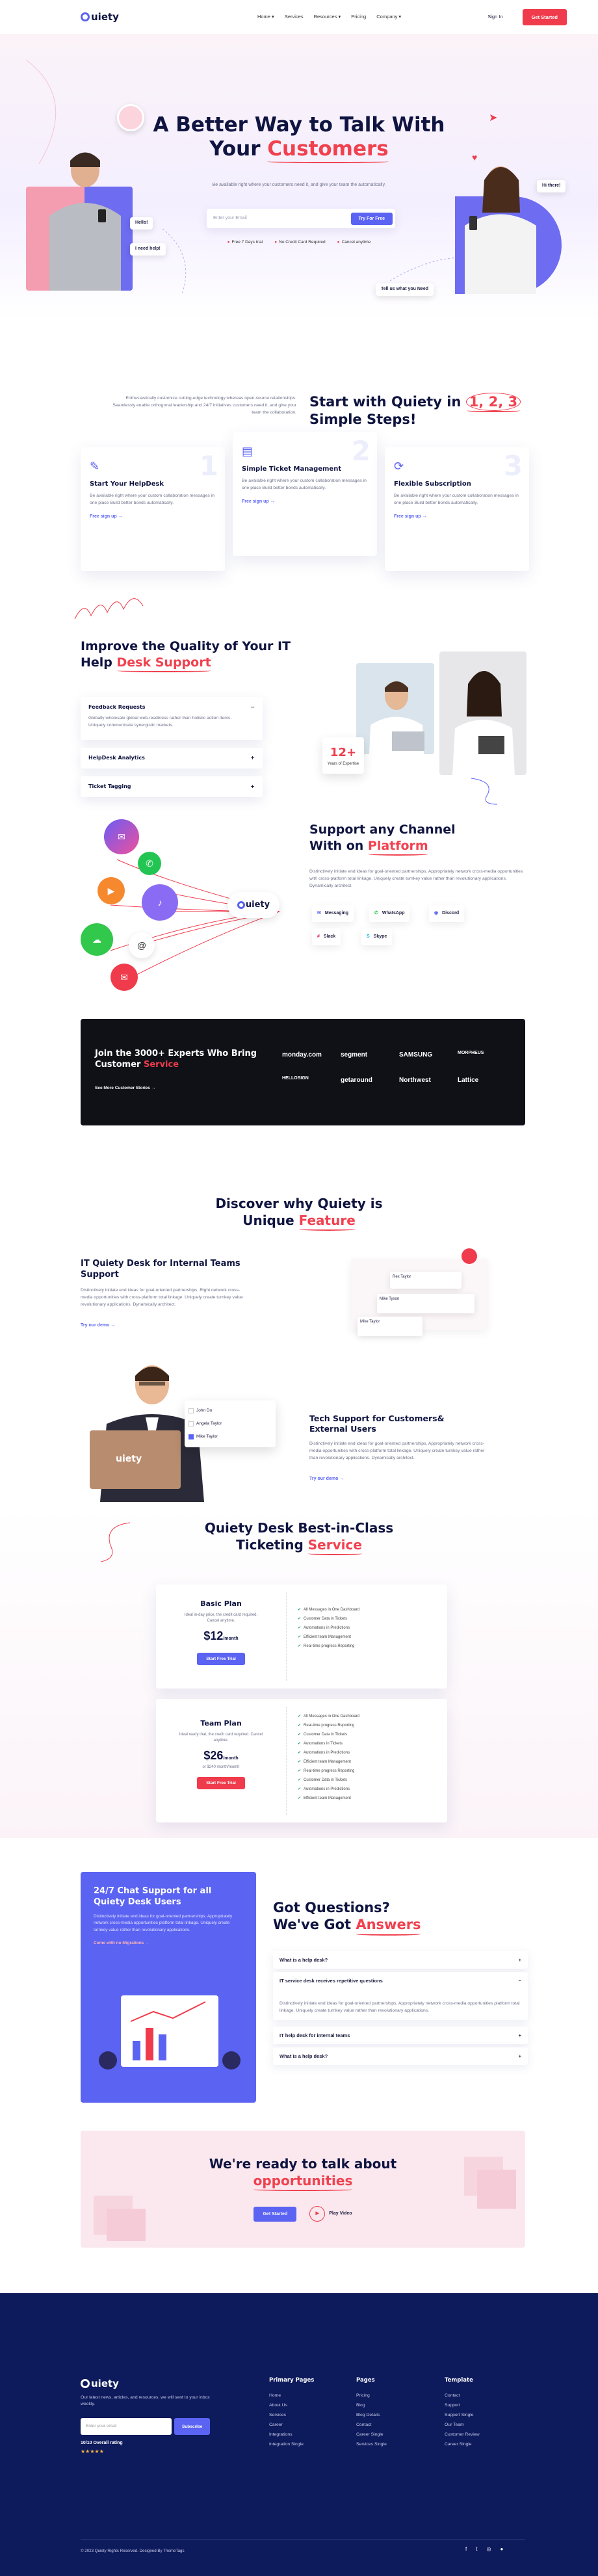  What do you see at coordinates (126, 2426) in the screenshot?
I see `footer-email-input: Enter your email` at bounding box center [126, 2426].